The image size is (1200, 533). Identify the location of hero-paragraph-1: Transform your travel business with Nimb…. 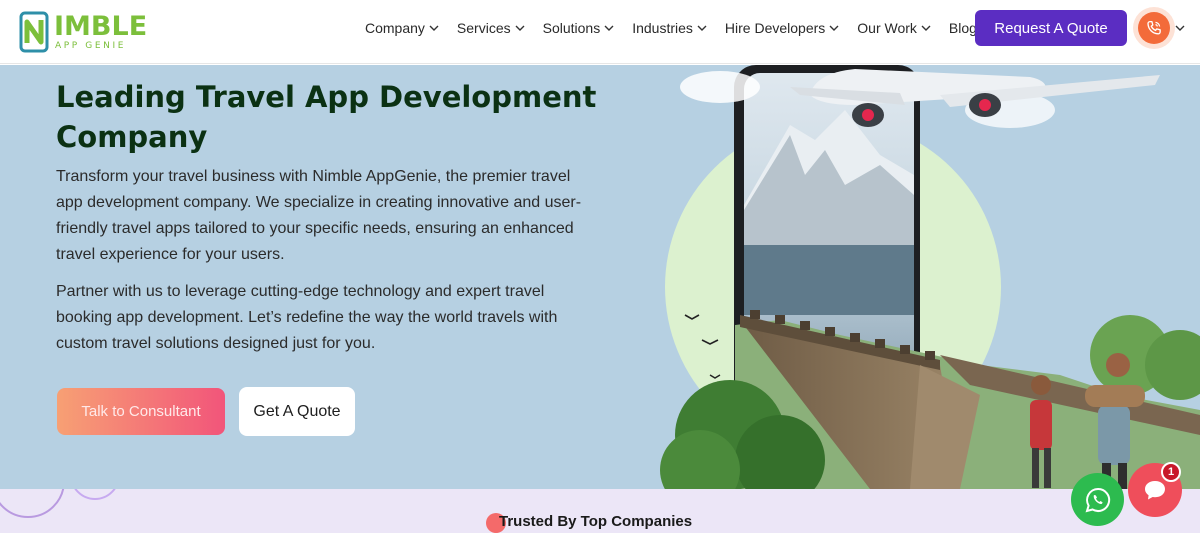
(319, 215).